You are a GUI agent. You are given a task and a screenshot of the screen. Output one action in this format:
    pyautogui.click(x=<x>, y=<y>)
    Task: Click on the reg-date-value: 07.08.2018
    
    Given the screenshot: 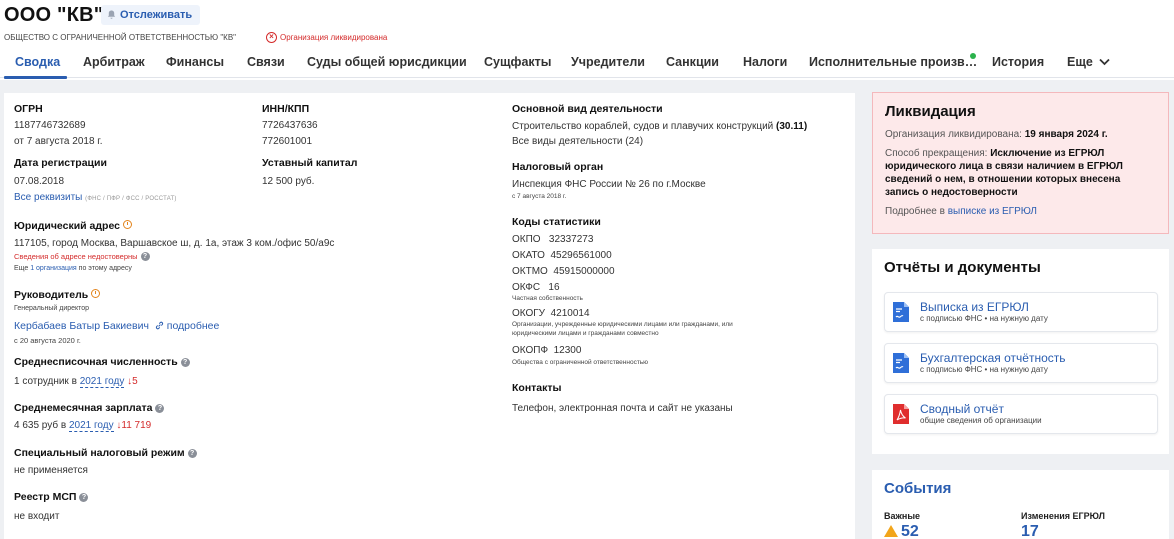 What is the action you would take?
    pyautogui.click(x=39, y=181)
    